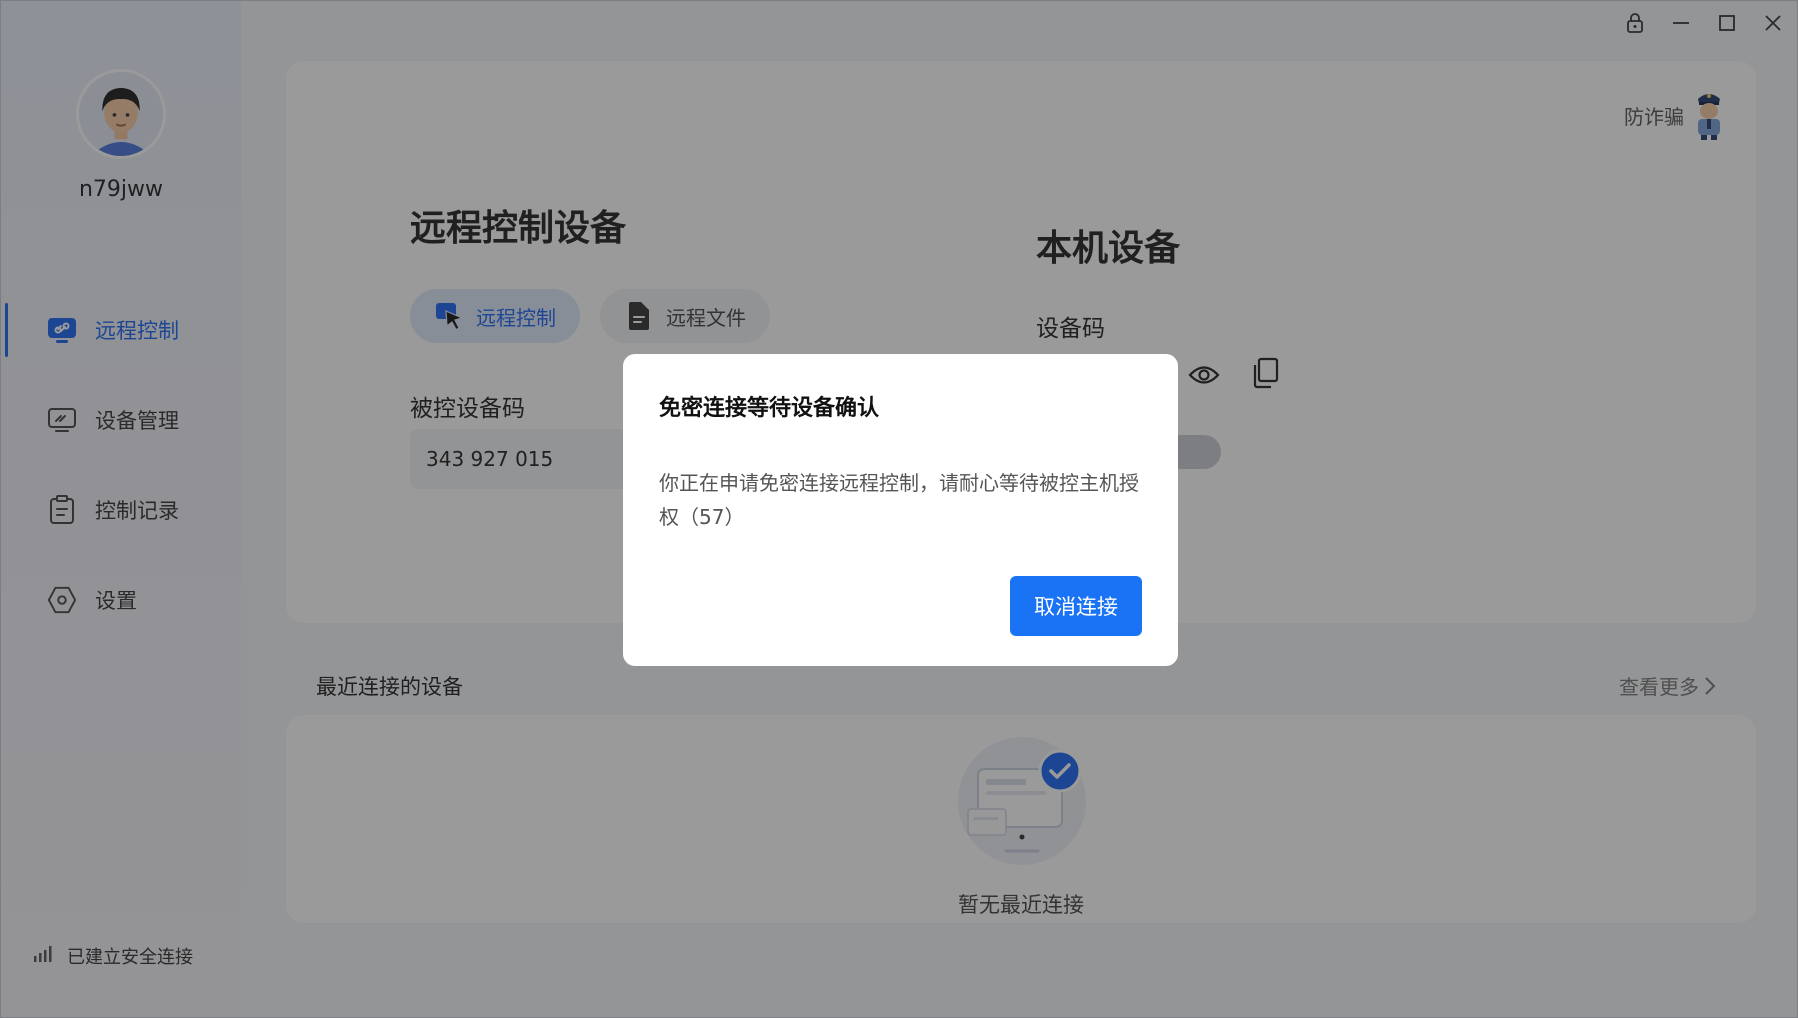 Image resolution: width=1798 pixels, height=1018 pixels. Describe the element at coordinates (1076, 606) in the screenshot. I see `cancel-connection-button: 取消连接` at that location.